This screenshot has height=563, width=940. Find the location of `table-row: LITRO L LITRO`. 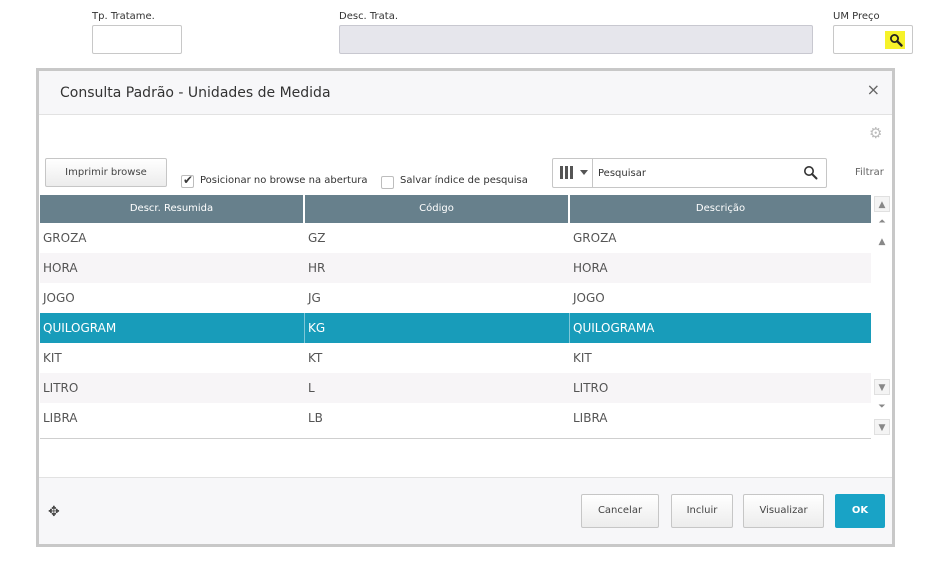

table-row: LITRO L LITRO is located at coordinates (455, 388).